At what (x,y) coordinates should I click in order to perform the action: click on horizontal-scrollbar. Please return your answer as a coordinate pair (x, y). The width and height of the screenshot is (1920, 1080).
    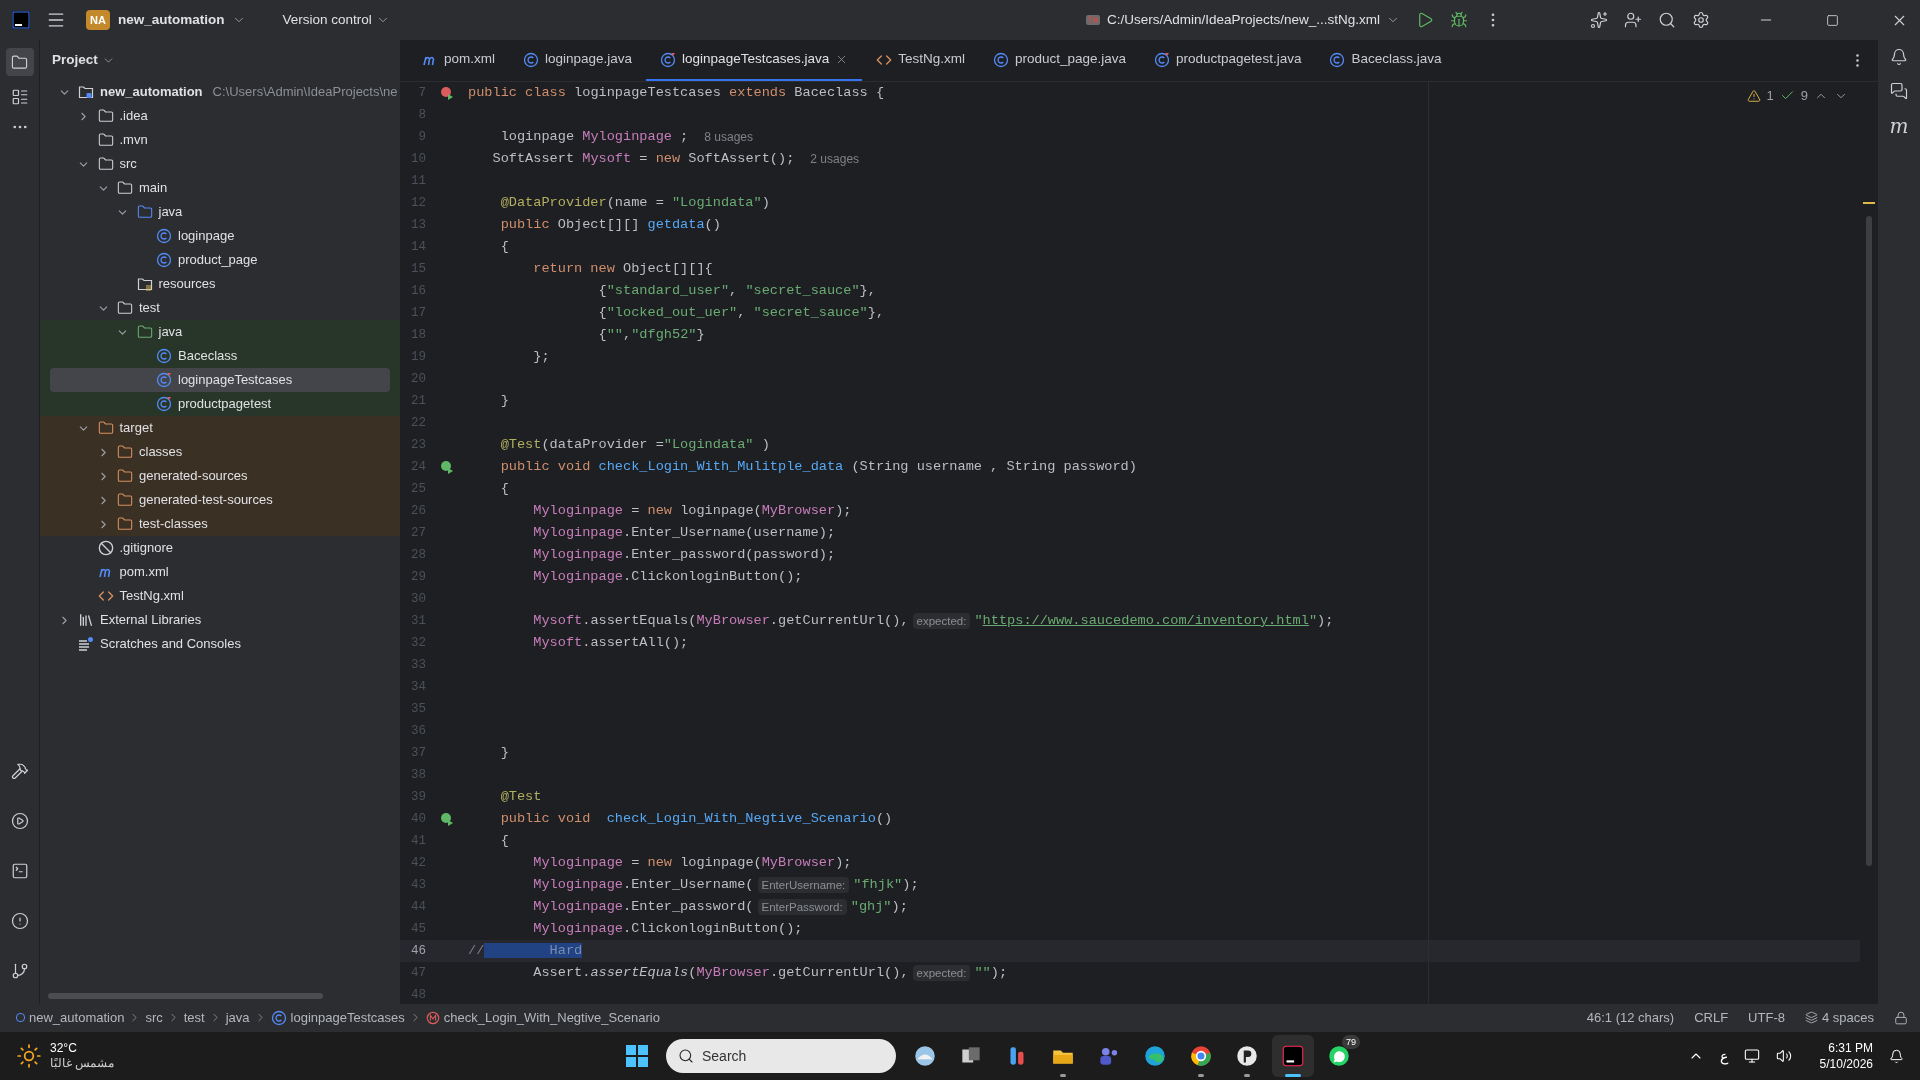
    Looking at the image, I should click on (185, 996).